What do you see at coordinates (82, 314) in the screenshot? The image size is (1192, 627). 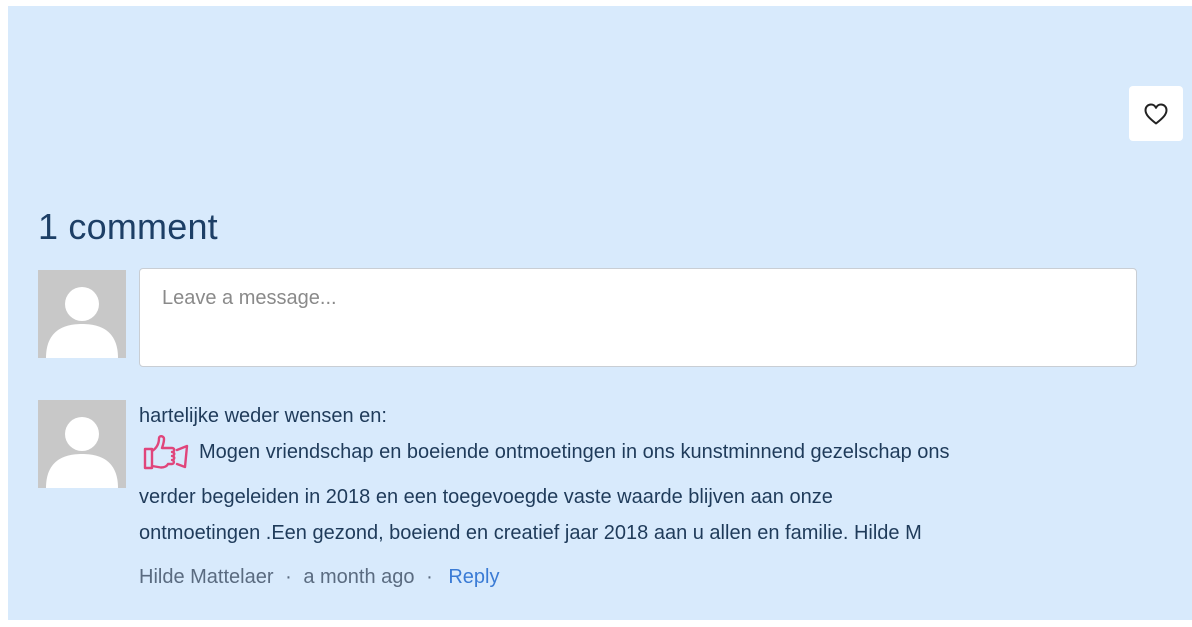 I see `current-user-avatar` at bounding box center [82, 314].